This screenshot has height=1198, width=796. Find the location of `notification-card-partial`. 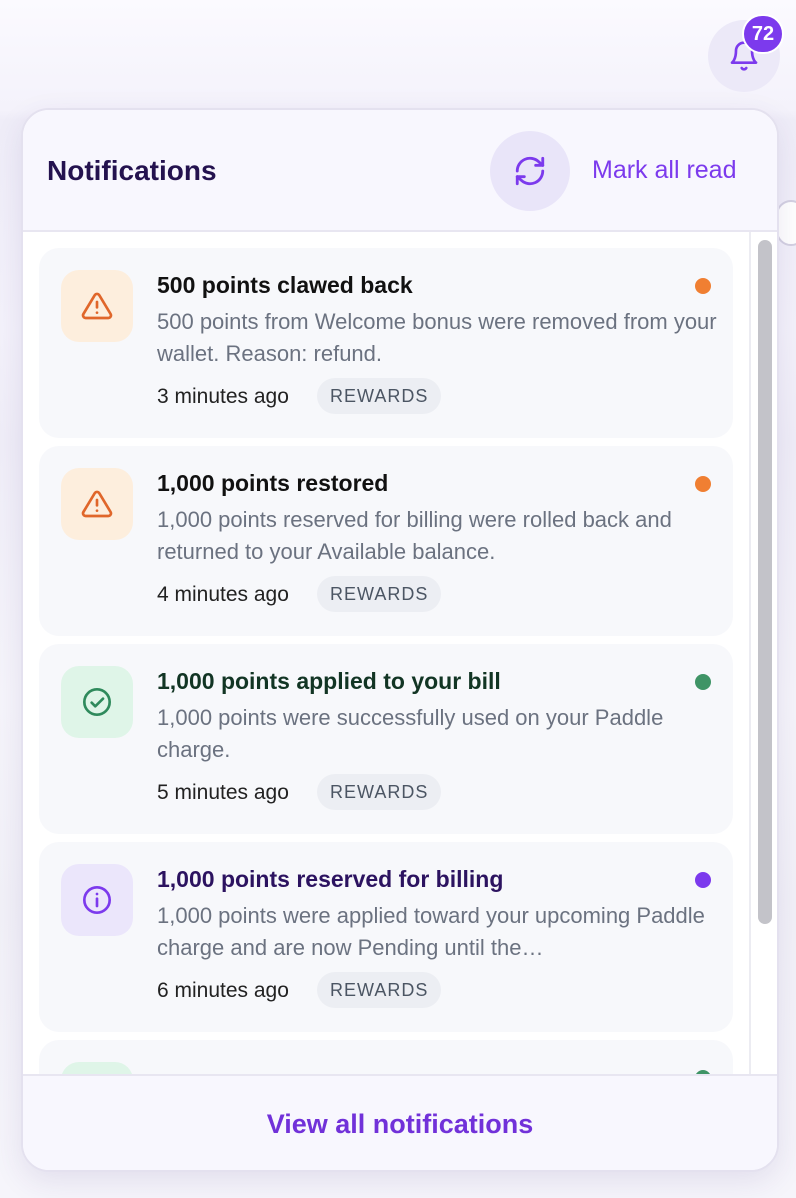

notification-card-partial is located at coordinates (386, 1057).